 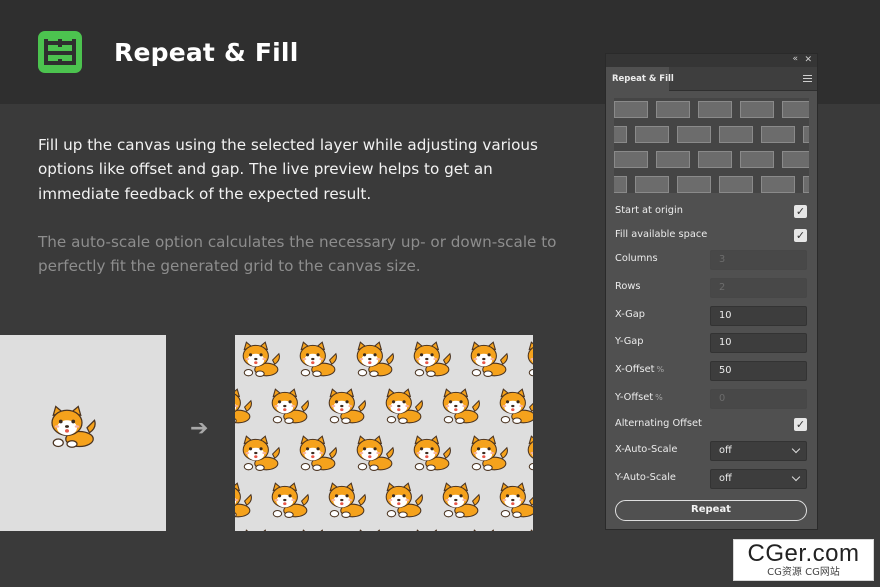 What do you see at coordinates (800, 235) in the screenshot?
I see `fill-available-space-checkbox: ✓` at bounding box center [800, 235].